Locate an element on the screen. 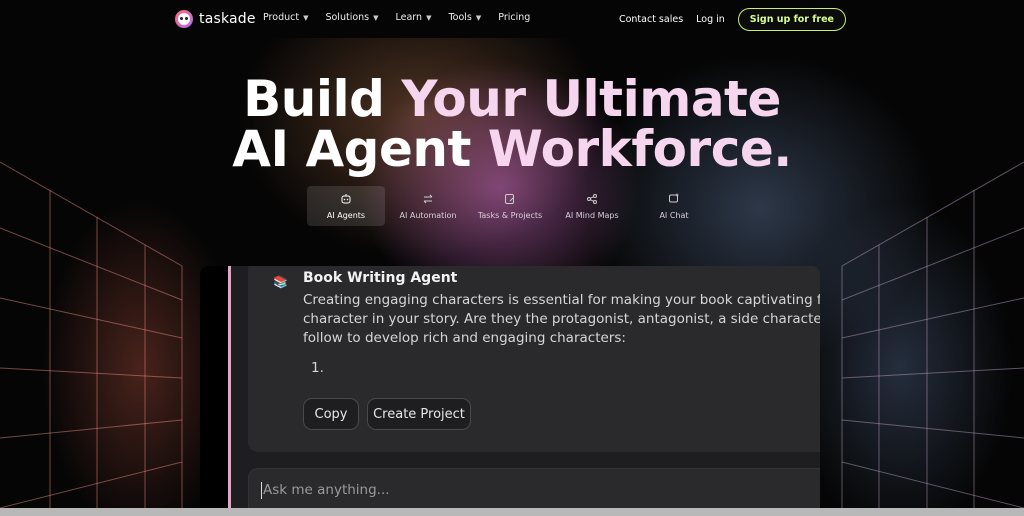 Image resolution: width=1024 pixels, height=516 pixels. tab-ai-automation: AI Automation is located at coordinates (428, 206).